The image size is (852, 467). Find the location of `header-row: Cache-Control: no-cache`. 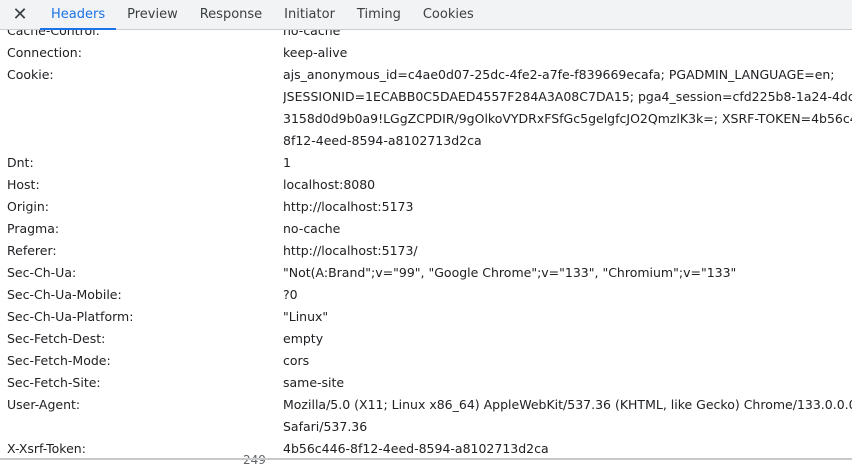

header-row: Cache-Control: no-cache is located at coordinates (426, 36).